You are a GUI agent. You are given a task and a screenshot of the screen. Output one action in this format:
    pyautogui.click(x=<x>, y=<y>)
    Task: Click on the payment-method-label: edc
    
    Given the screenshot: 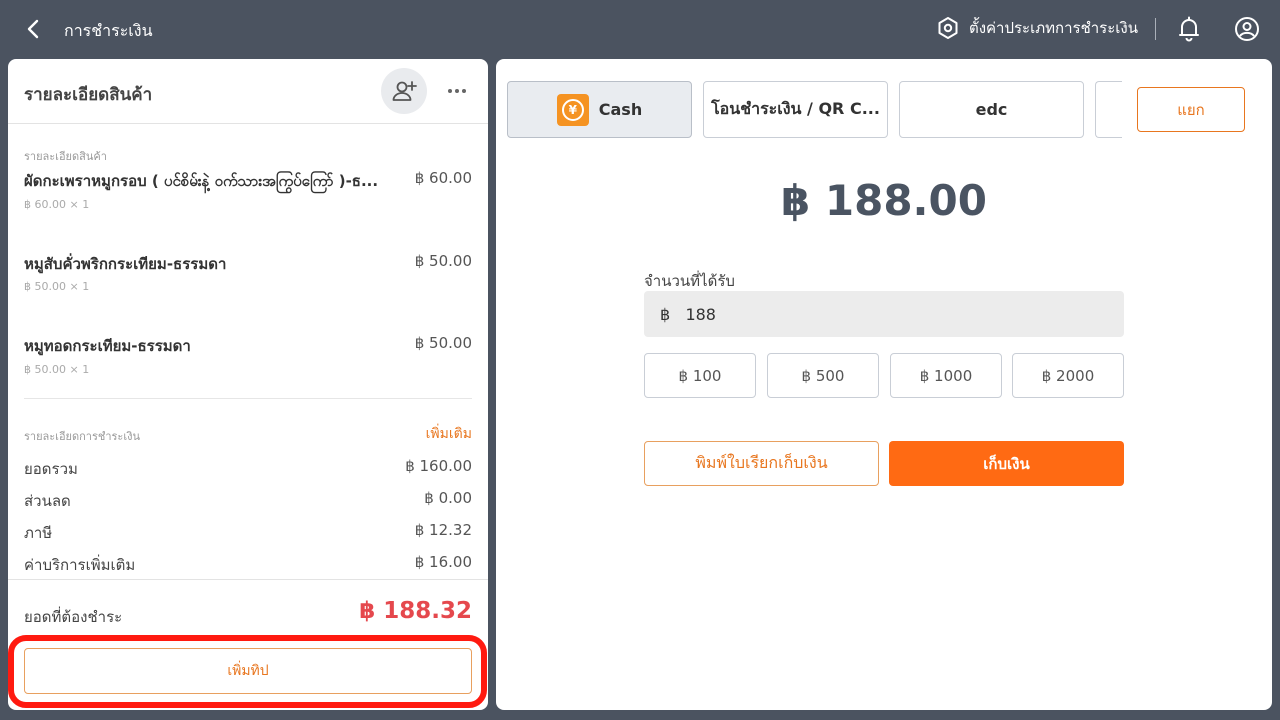 What is the action you would take?
    pyautogui.click(x=991, y=109)
    